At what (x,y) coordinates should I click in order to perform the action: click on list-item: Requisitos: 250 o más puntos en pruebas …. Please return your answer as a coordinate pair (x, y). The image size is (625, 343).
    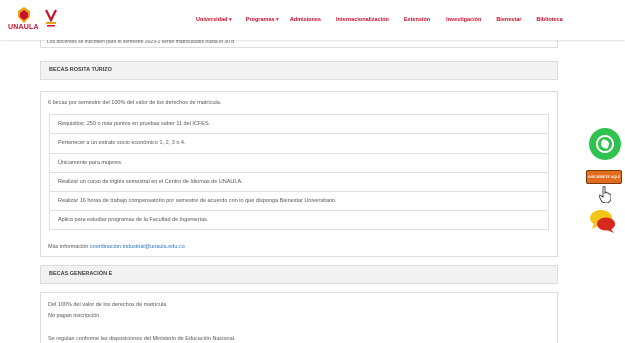
    Looking at the image, I should click on (299, 124).